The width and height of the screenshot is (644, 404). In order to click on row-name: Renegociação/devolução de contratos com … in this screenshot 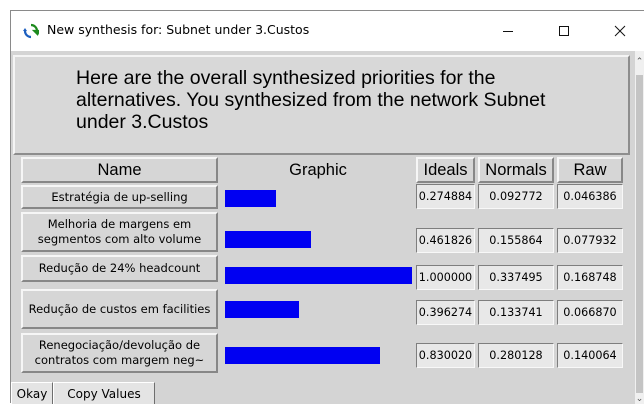, I will do `click(119, 353)`.